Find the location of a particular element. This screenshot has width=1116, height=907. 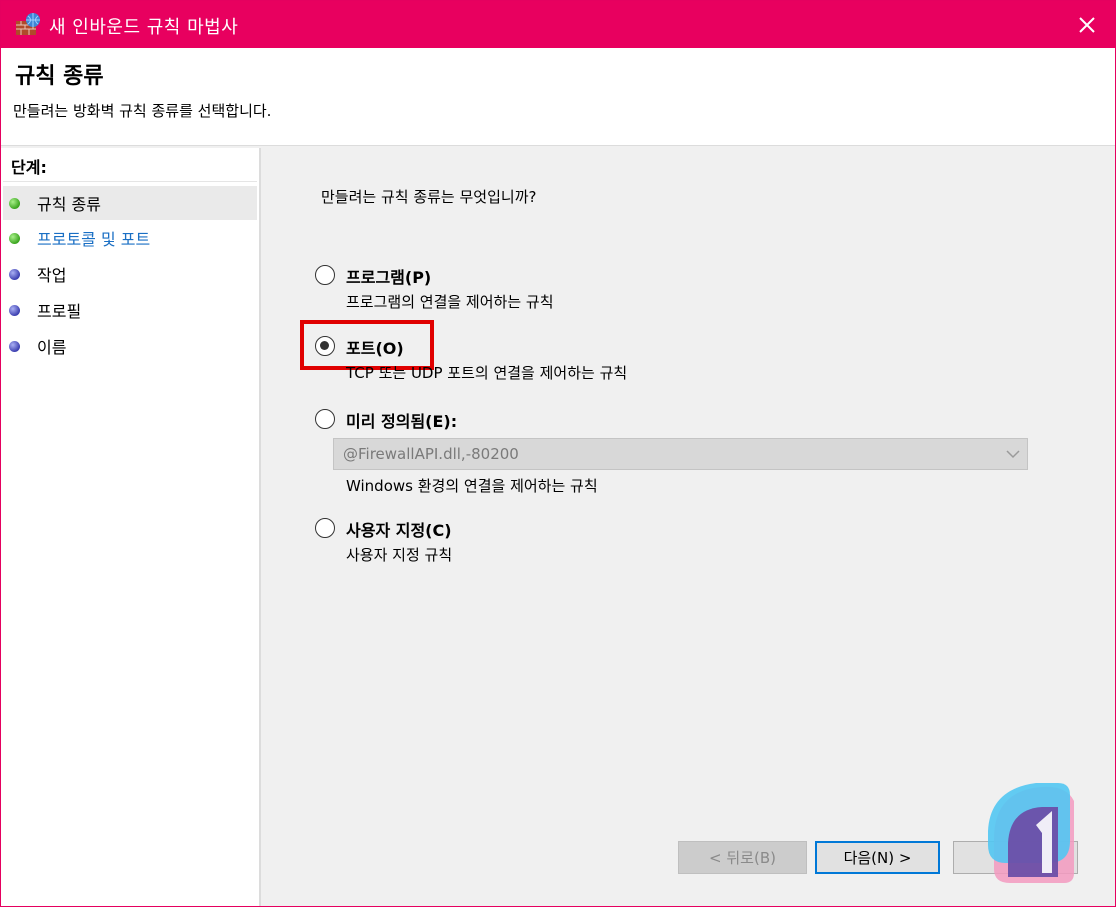

select-value: @FirewallAPI.dll,-80200 is located at coordinates (431, 454).